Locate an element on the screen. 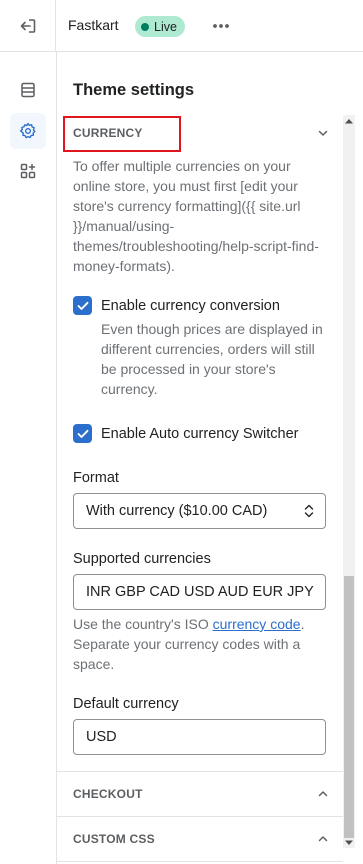  supported-help-prefix: Use the country's ISO is located at coordinates (143, 624).